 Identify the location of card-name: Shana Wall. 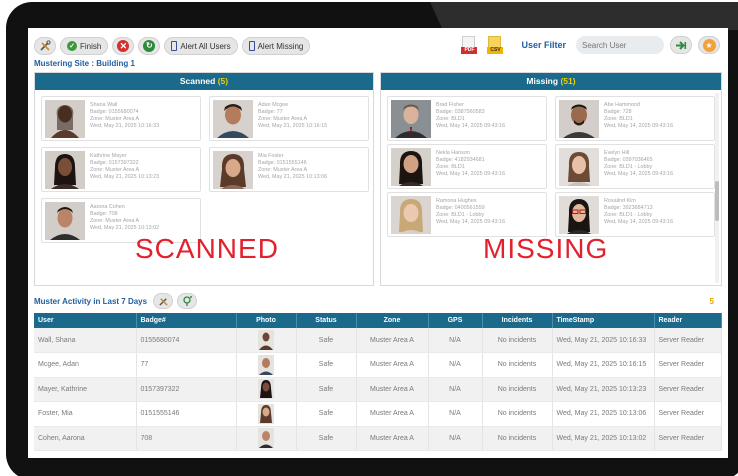
(104, 105).